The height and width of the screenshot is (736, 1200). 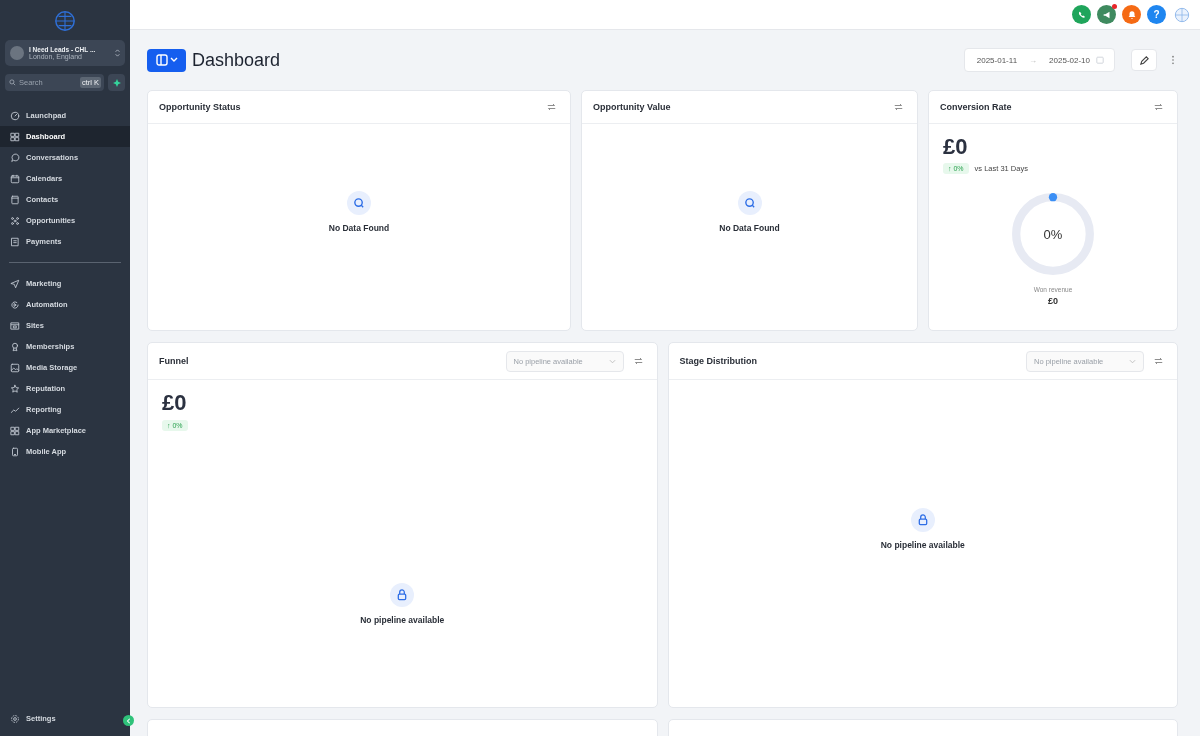 What do you see at coordinates (976, 107) in the screenshot?
I see `widget-title: Conversion Rate` at bounding box center [976, 107].